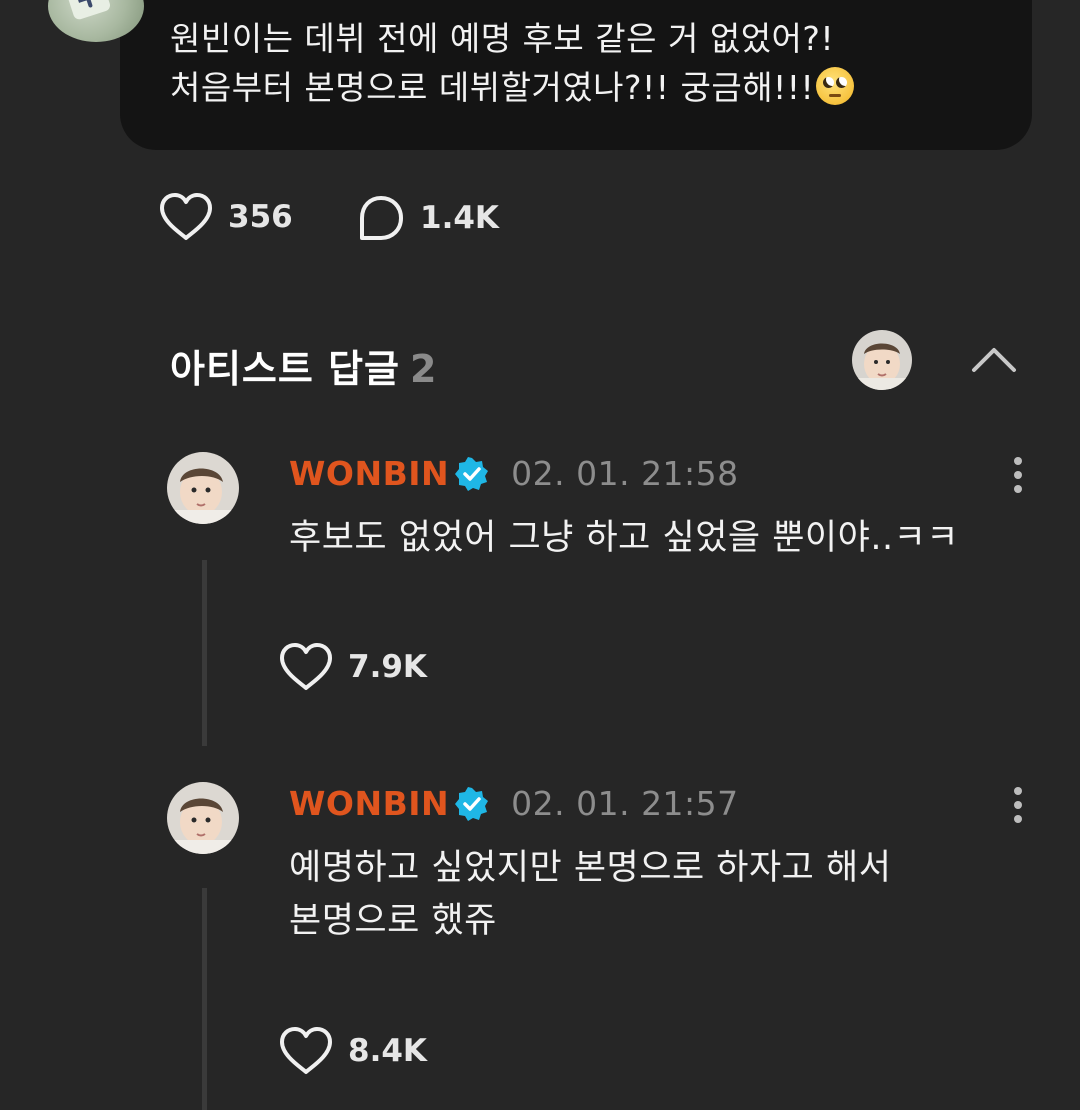 This screenshot has height=1110, width=1080. I want to click on reply-text: 후보도 없었어 그냥 하고 싶었을 뿐이야..ㅋㅋ, so click(624, 538).